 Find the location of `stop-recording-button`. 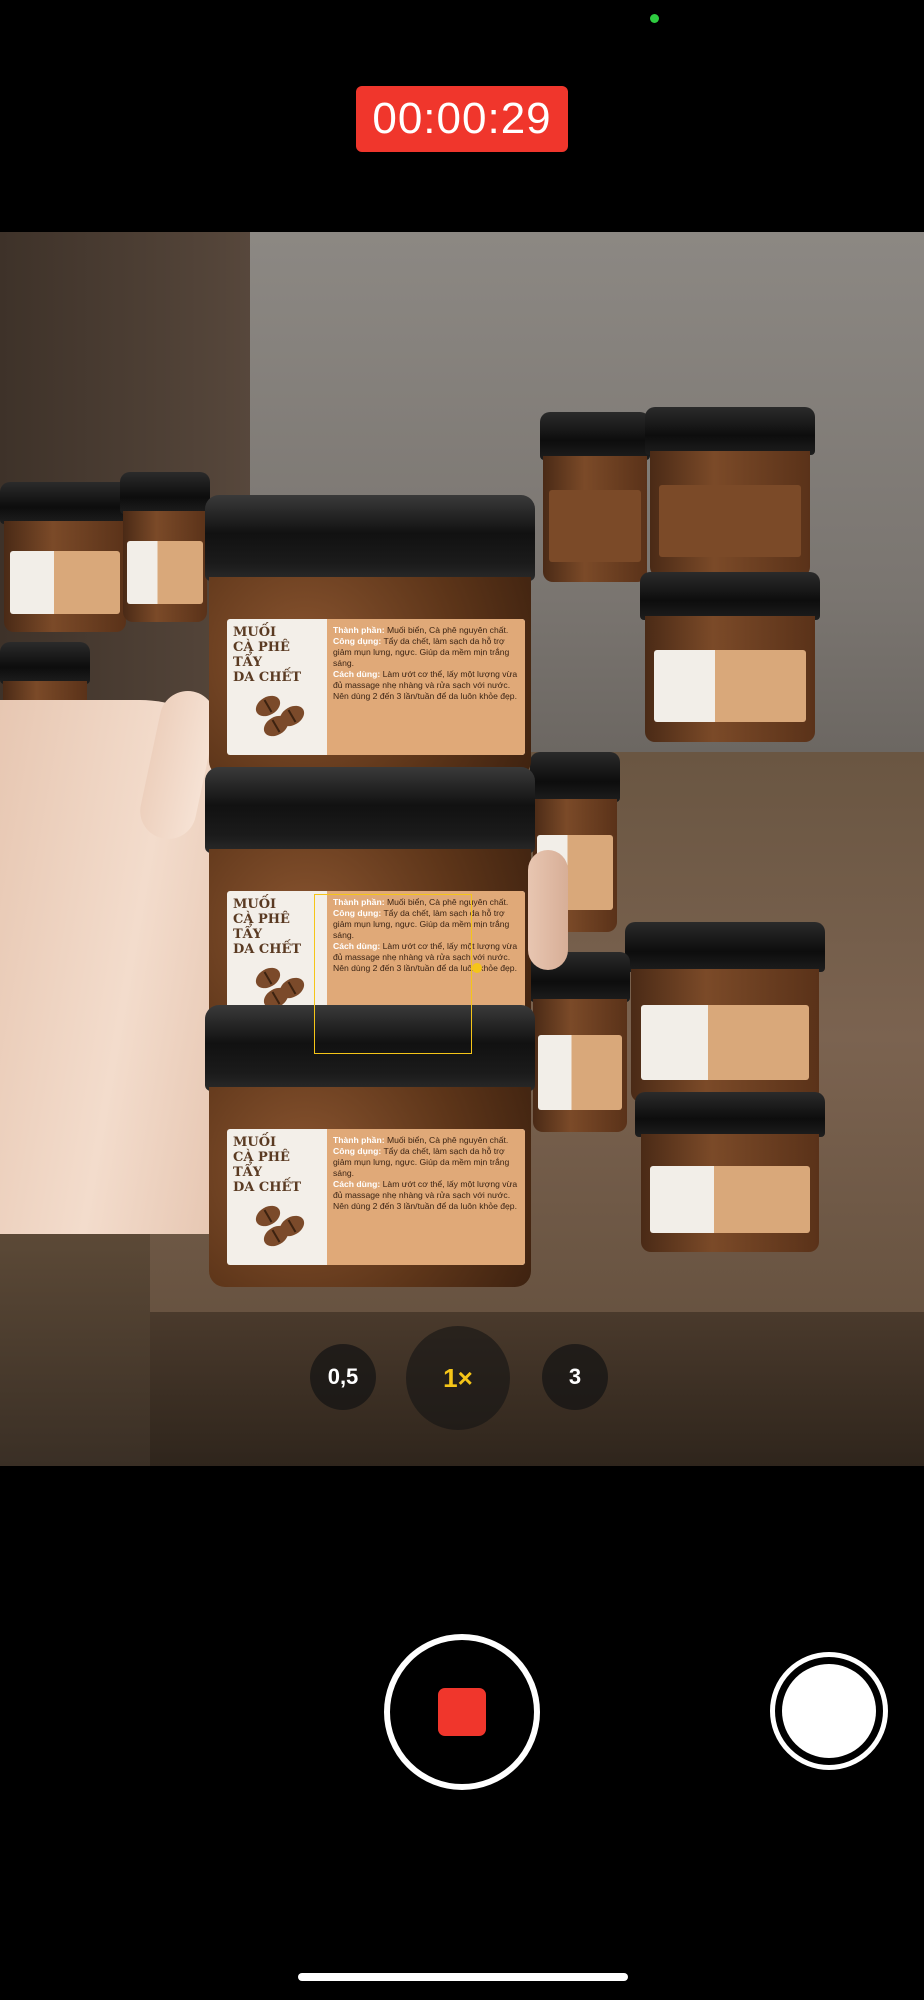

stop-recording-button is located at coordinates (462, 1712).